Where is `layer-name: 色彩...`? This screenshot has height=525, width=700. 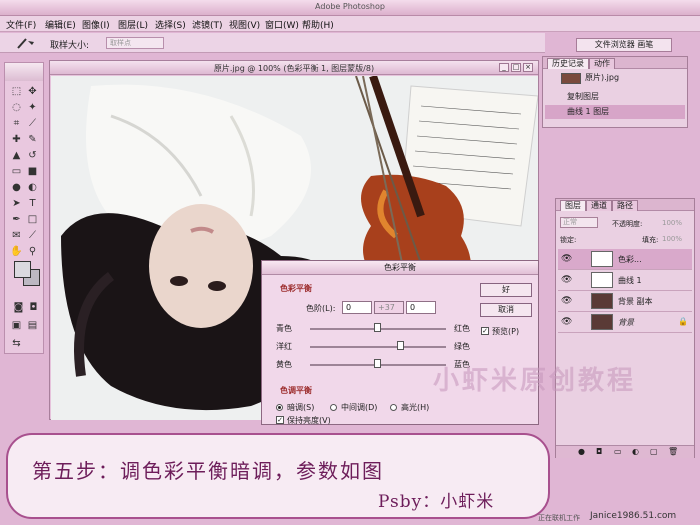 layer-name: 色彩... is located at coordinates (630, 259).